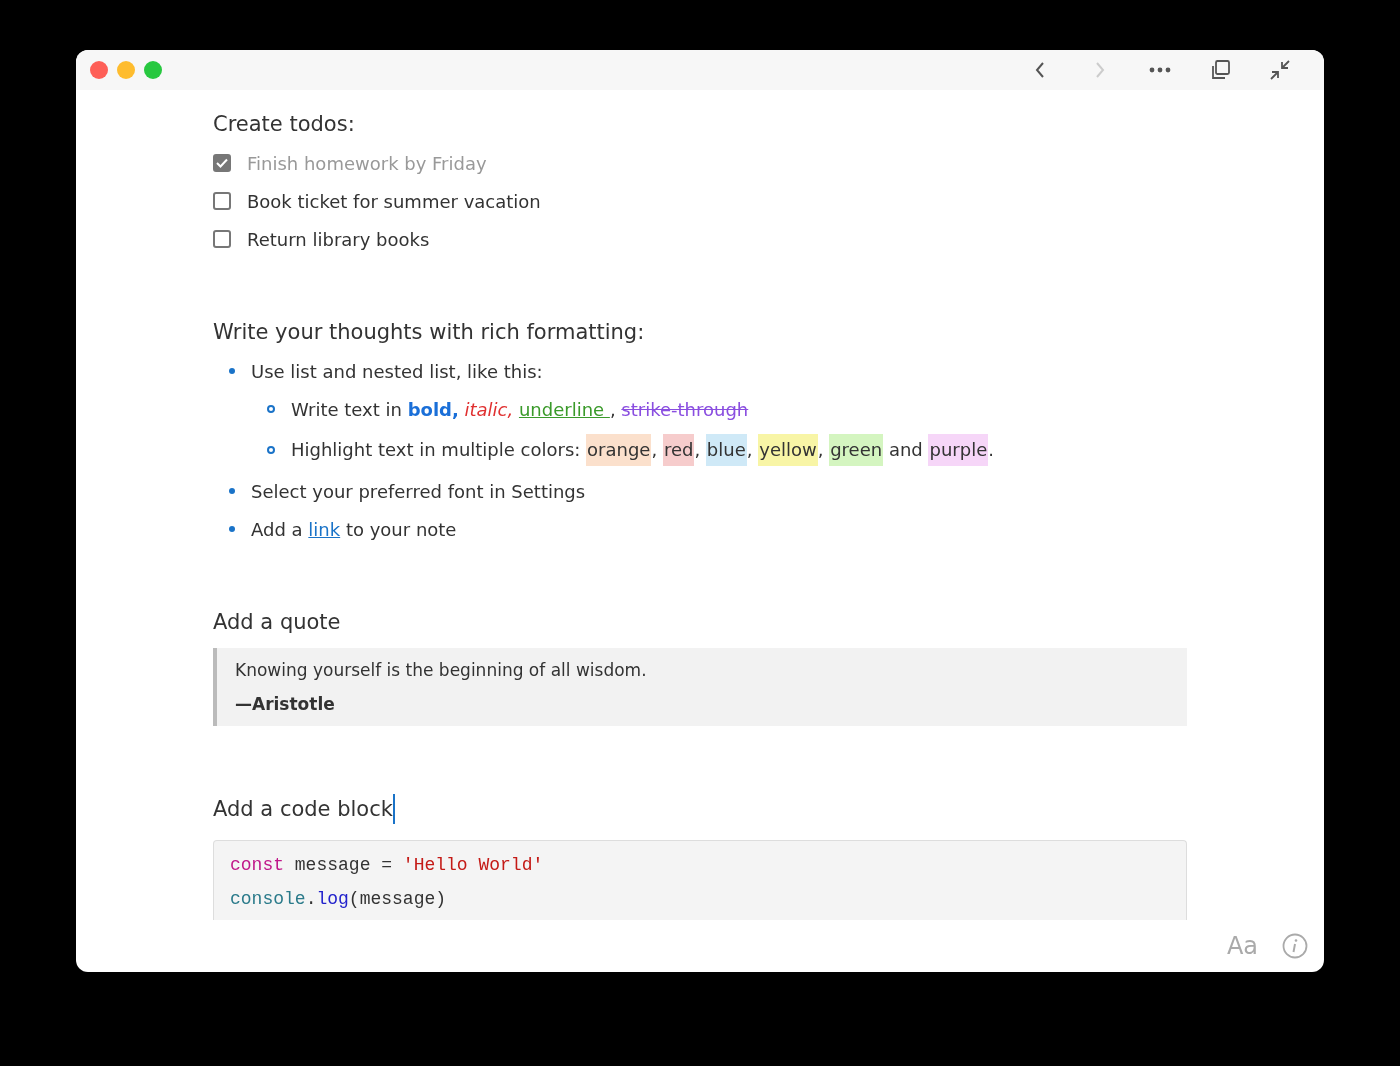 The image size is (1400, 1066). I want to click on section-heading: Add a quote, so click(277, 622).